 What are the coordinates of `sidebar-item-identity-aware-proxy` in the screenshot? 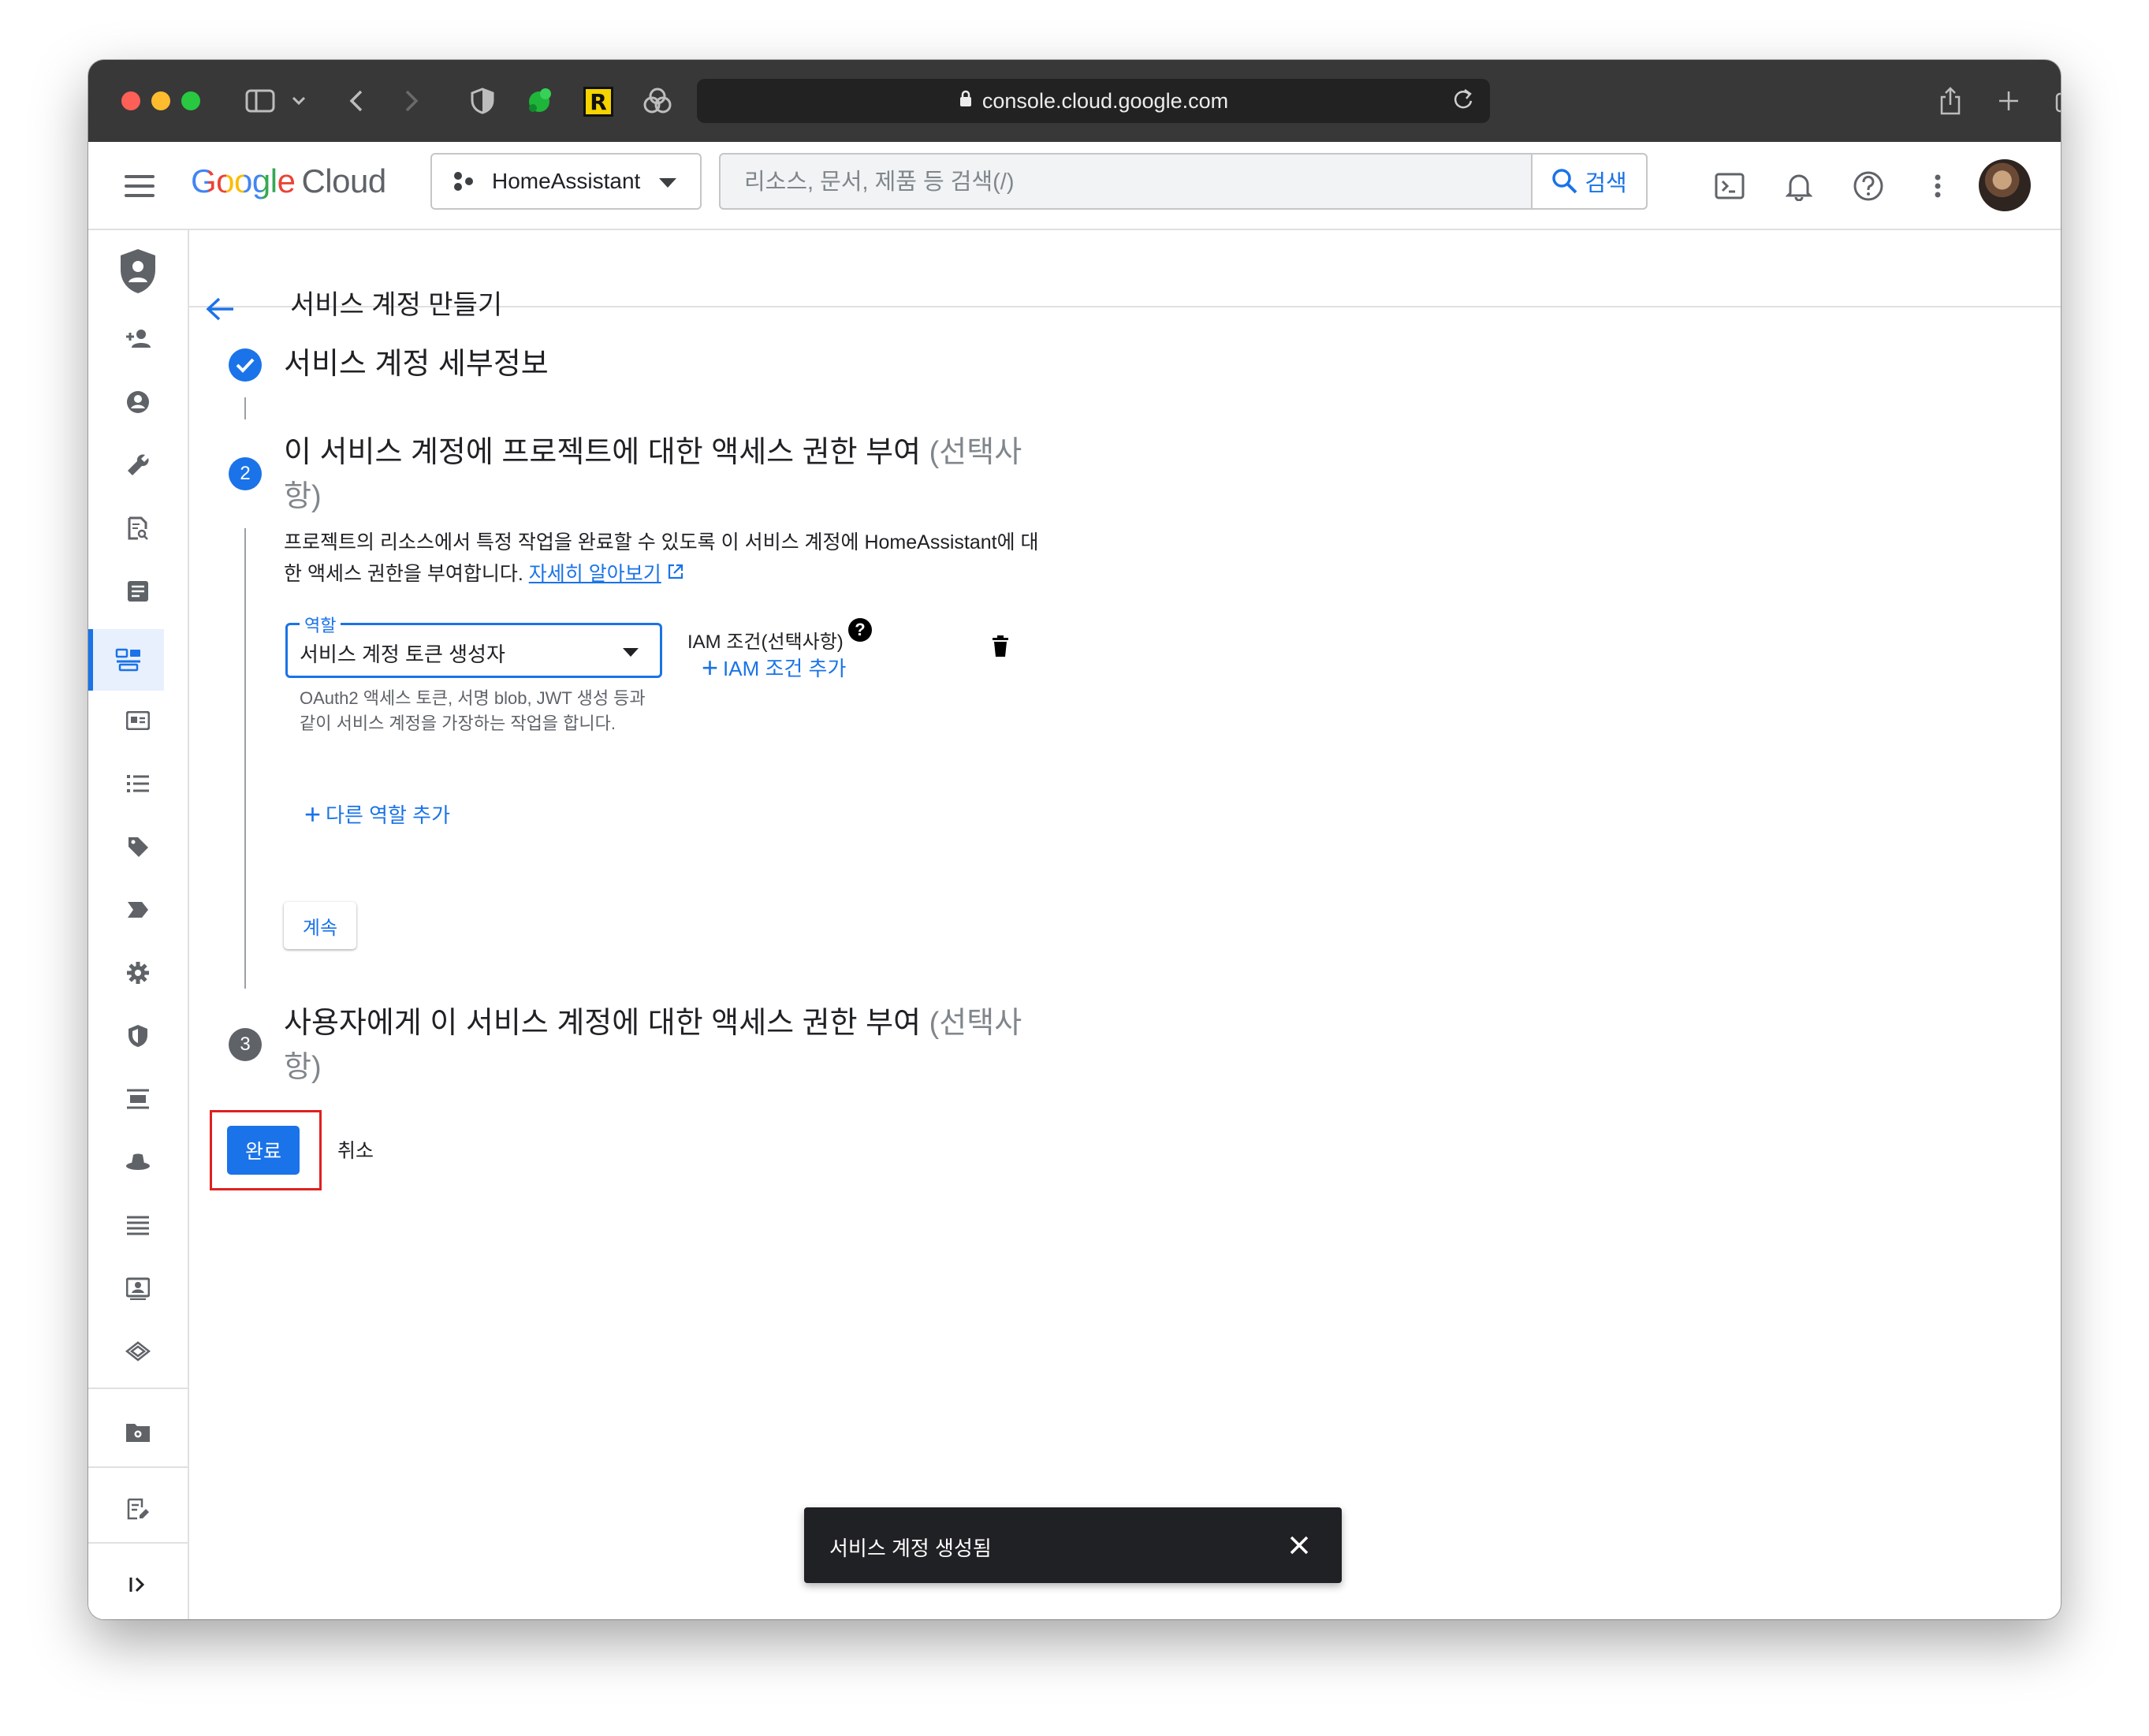 It's located at (138, 1099).